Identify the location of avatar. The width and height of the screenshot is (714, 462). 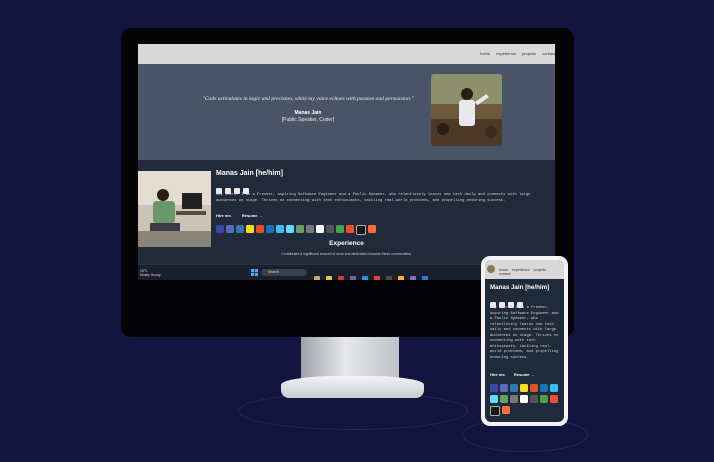
(491, 269).